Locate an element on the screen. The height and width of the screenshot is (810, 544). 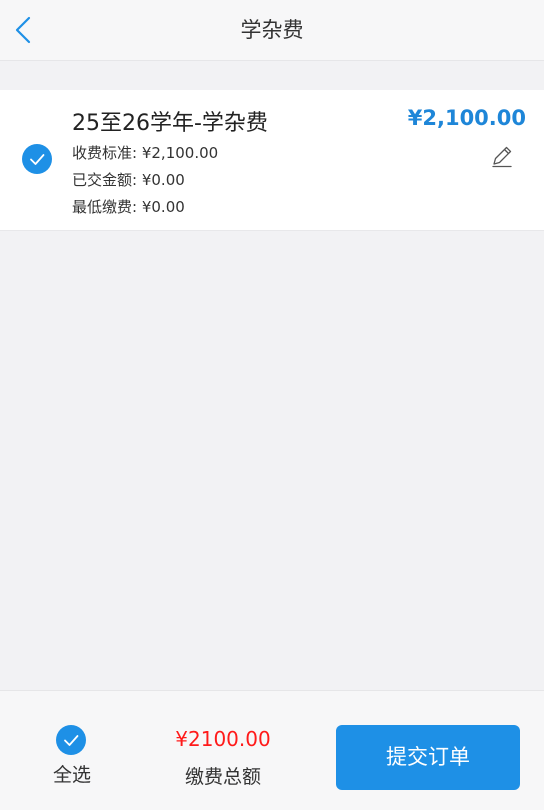
select-all-checkbox is located at coordinates (71, 740).